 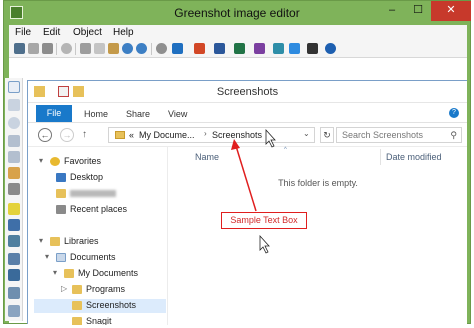 I want to click on annotation-arrow, so click(x=244, y=175).